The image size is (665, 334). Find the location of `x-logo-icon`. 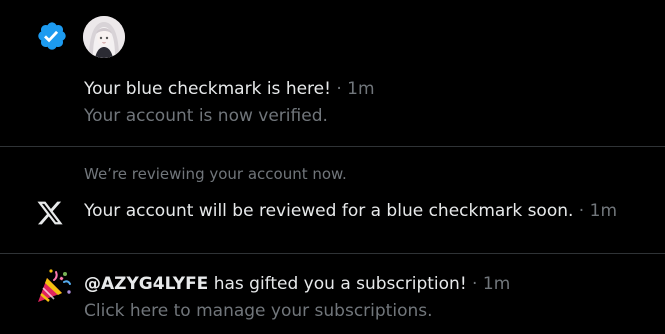

x-logo-icon is located at coordinates (50, 213).